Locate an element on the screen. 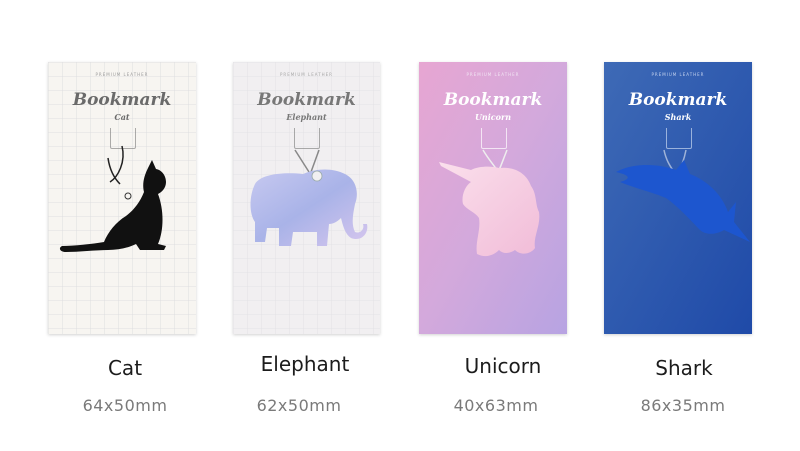 This screenshot has height=451, width=800. product-size: 62x50mm is located at coordinates (299, 405).